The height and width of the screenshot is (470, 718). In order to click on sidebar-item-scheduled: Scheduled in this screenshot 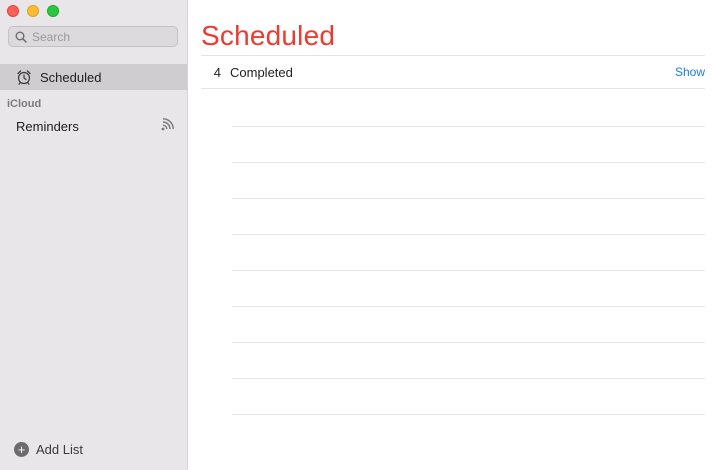, I will do `click(93, 77)`.